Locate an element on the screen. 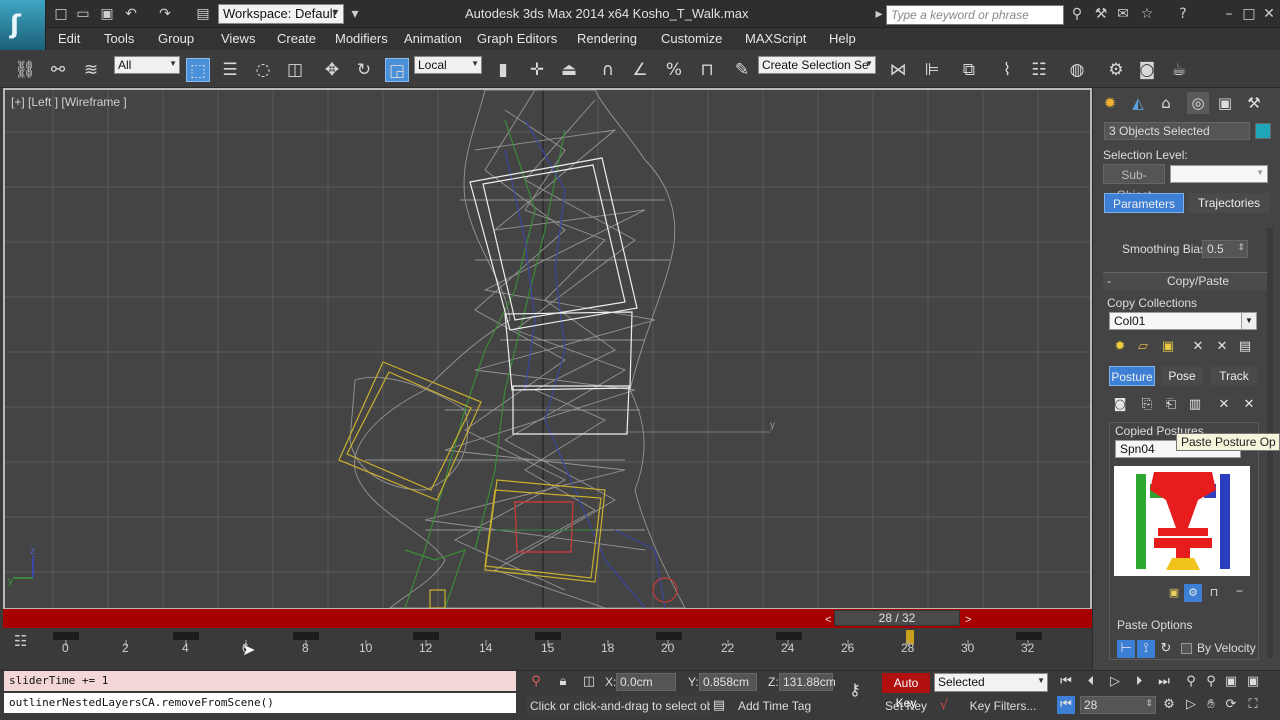 The width and height of the screenshot is (1280, 720). maxscript-listener-line: sliderTime += 1 is located at coordinates (260, 681).